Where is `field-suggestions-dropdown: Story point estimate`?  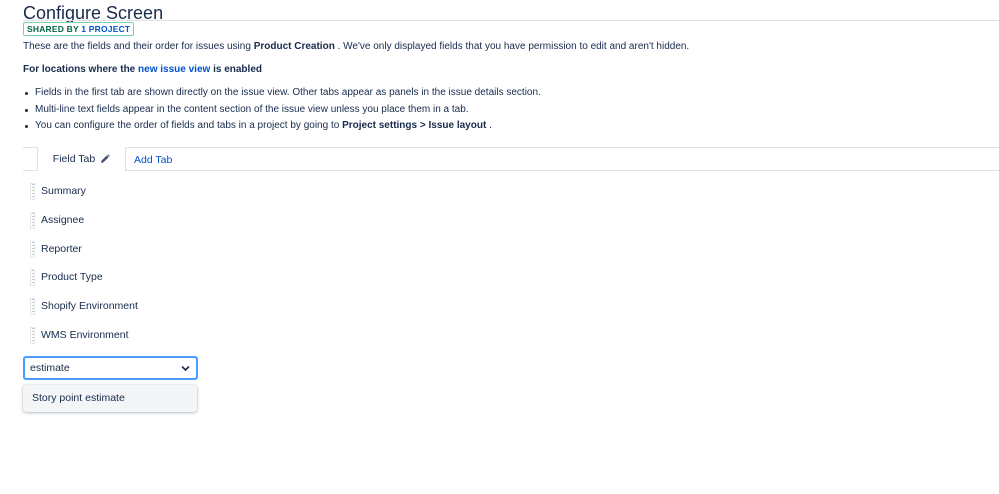 field-suggestions-dropdown: Story point estimate is located at coordinates (110, 398).